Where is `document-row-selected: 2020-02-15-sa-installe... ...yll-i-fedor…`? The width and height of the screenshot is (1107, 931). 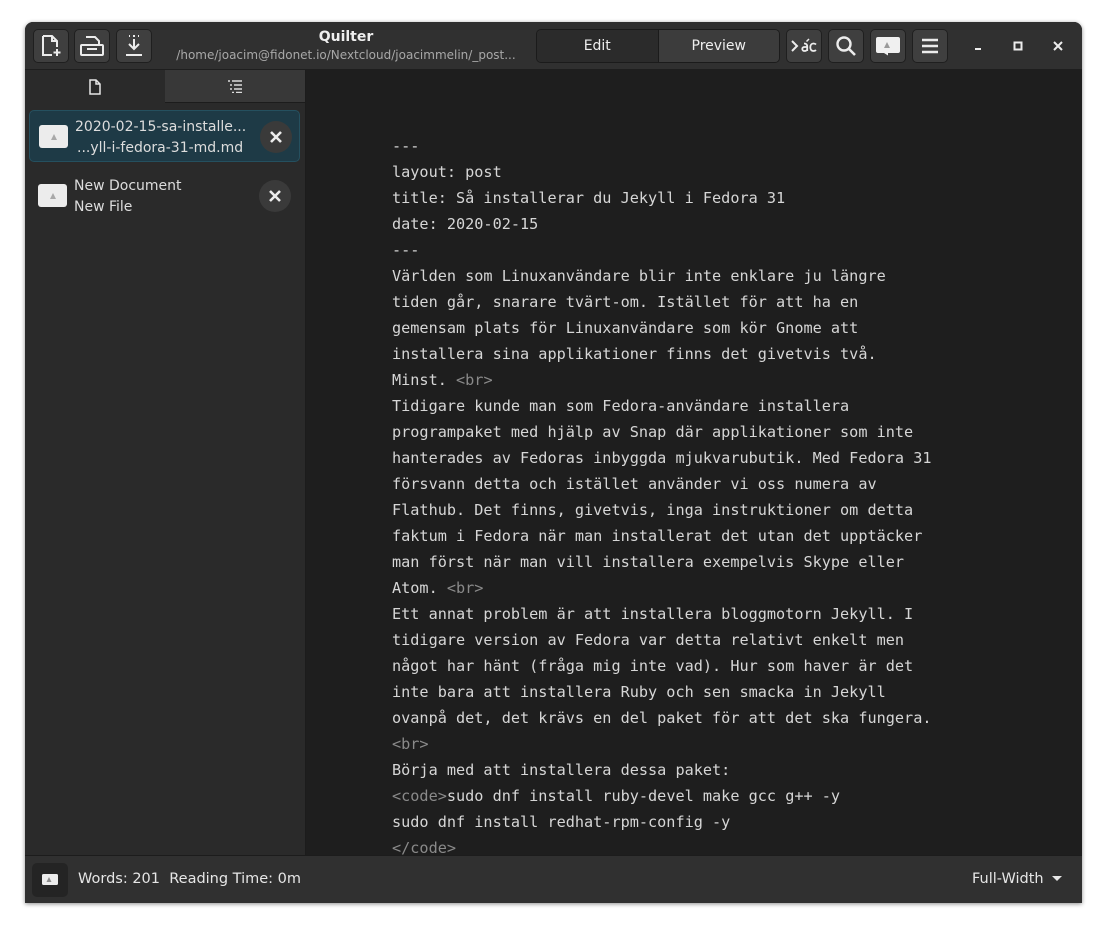
document-row-selected: 2020-02-15-sa-installe... ...yll-i-fedor… is located at coordinates (164, 136).